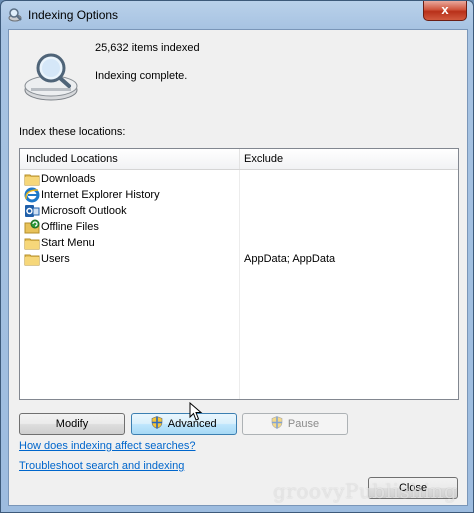 The image size is (474, 513). I want to click on items-indexed-count: 25,632 items indexed, so click(147, 48).